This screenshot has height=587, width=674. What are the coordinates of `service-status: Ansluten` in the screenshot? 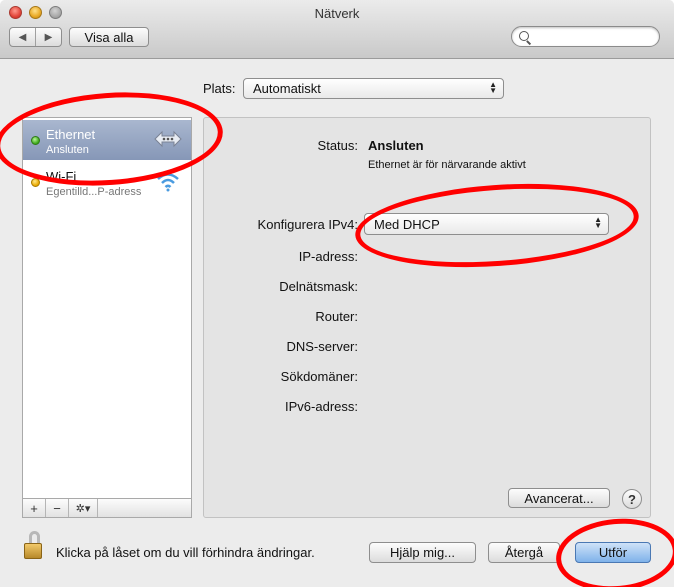 It's located at (67, 150).